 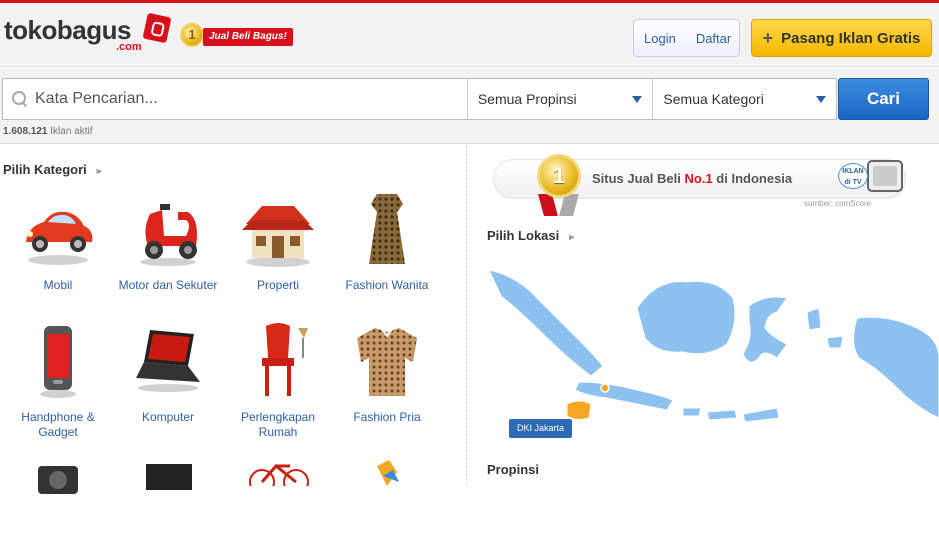 What do you see at coordinates (168, 417) in the screenshot?
I see `category-label: Komputer` at bounding box center [168, 417].